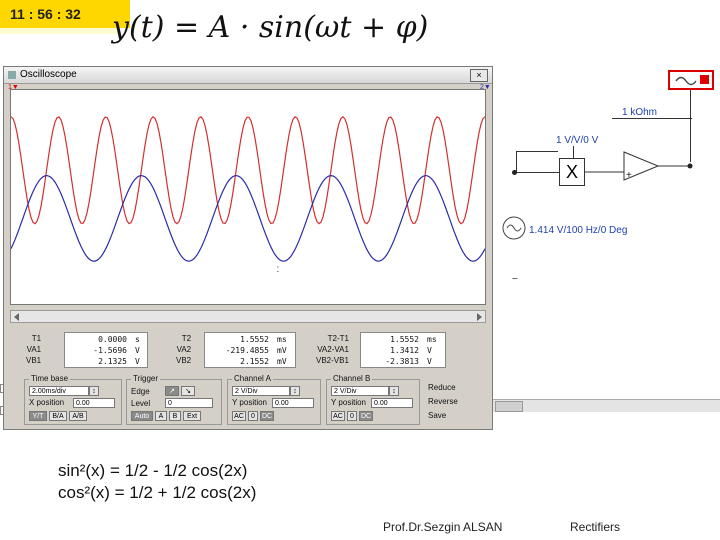 The image size is (720, 540). What do you see at coordinates (94, 403) in the screenshot?
I see `timebase-xpos-field: 0.00` at bounding box center [94, 403].